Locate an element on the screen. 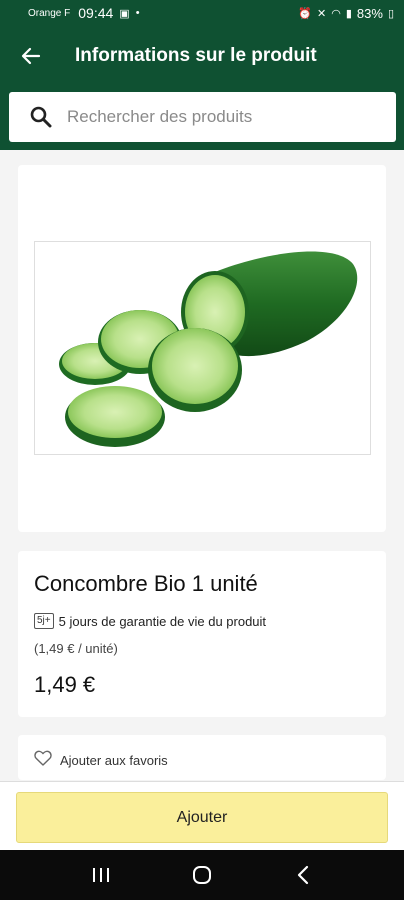 The width and height of the screenshot is (404, 900). app-bar: Informations sur le produit is located at coordinates (202, 56).